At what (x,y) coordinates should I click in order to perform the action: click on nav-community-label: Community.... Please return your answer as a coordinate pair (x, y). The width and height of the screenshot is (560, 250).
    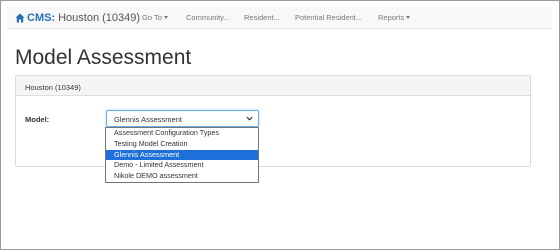
    Looking at the image, I should click on (208, 17).